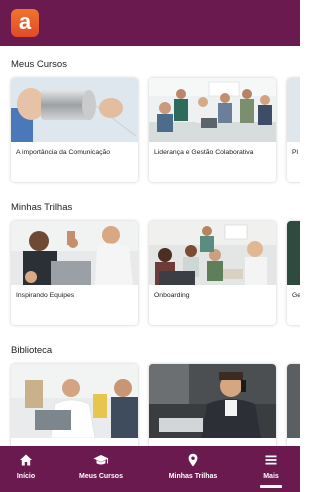  Describe the element at coordinates (212, 110) in the screenshot. I see `office-team-image` at that location.